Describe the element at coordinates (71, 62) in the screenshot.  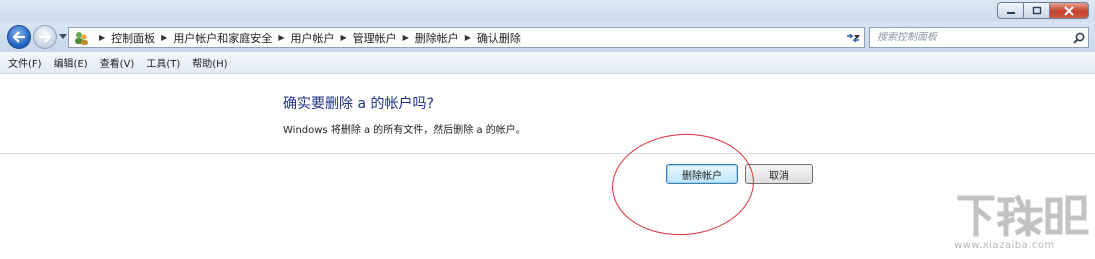
I see `menu-edit: 编辑(E)` at that location.